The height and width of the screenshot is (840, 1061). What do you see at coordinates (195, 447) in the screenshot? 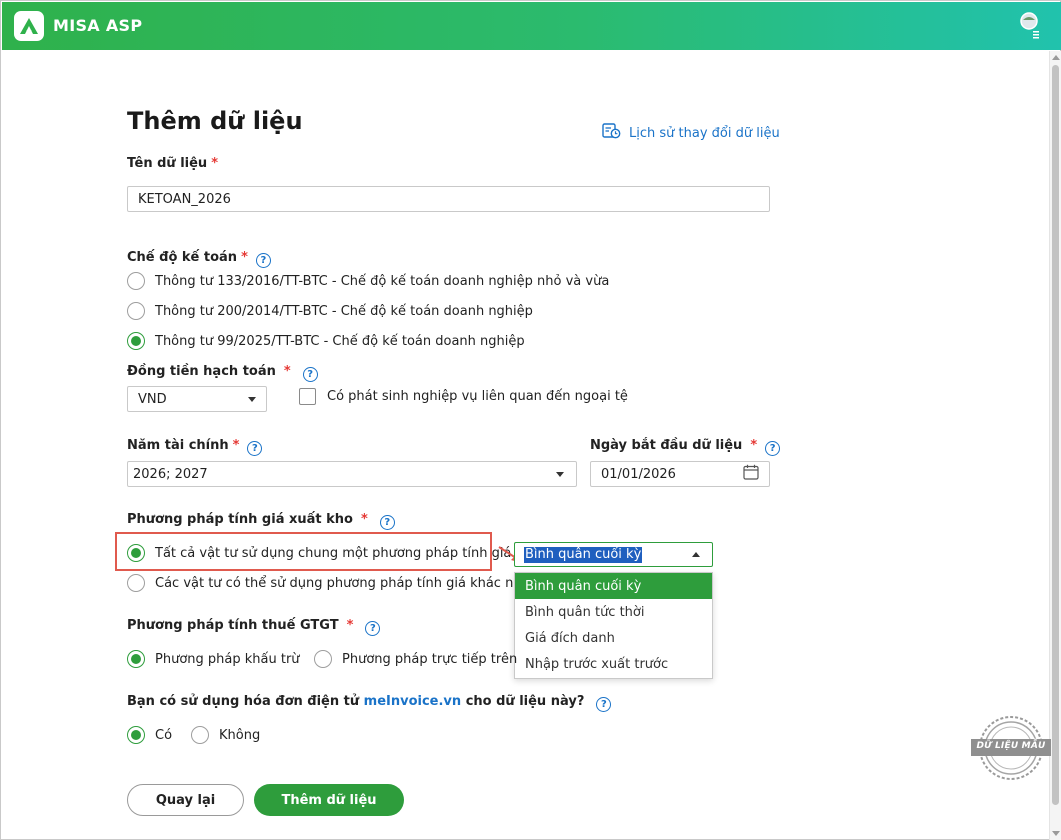
I see `fiscal-year-label: Năm tài chính *?` at bounding box center [195, 447].